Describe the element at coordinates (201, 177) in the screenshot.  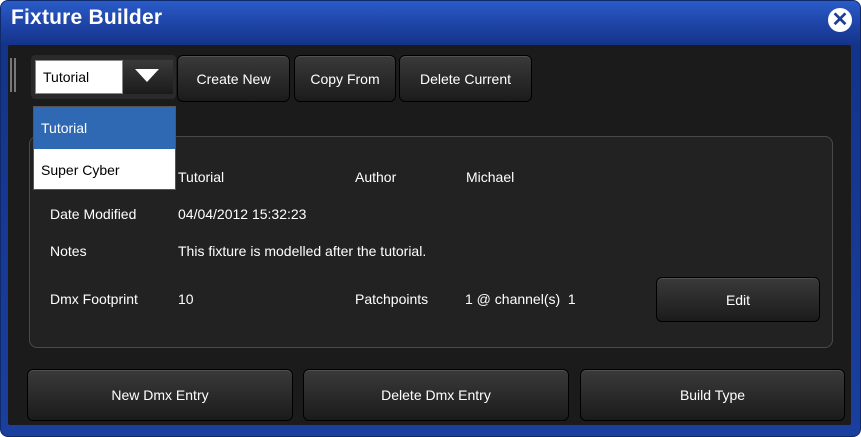
I see `fixture-name-value: Tutorial` at that location.